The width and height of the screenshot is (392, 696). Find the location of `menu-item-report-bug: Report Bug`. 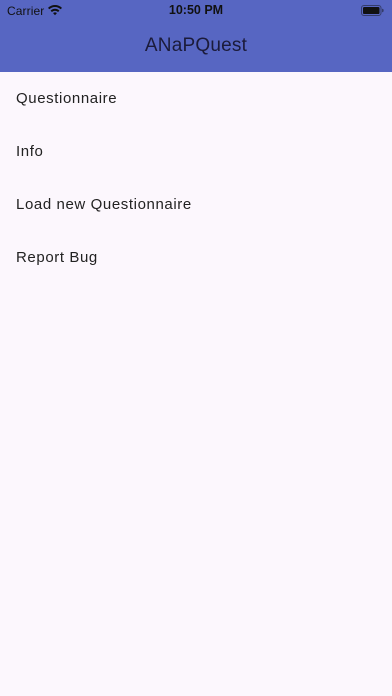

menu-item-report-bug: Report Bug is located at coordinates (196, 257).